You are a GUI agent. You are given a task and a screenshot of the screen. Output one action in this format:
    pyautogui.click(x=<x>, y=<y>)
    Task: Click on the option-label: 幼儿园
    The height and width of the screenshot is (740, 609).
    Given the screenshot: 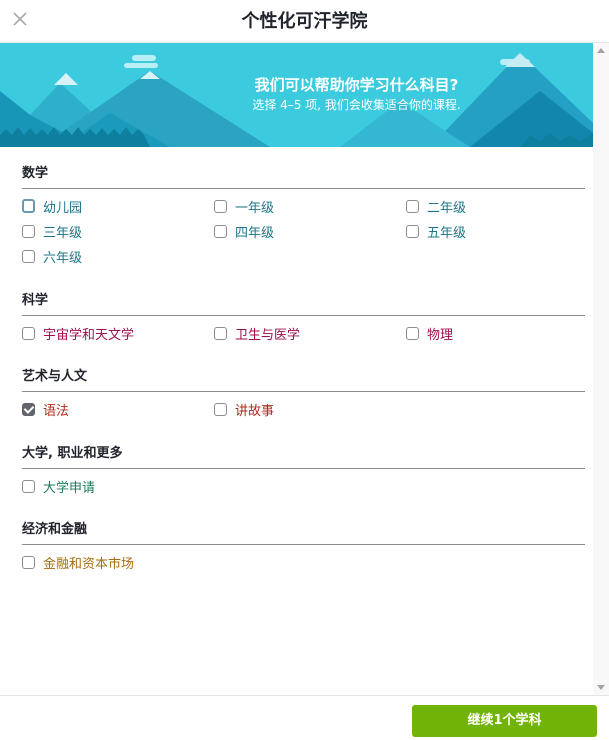 What is the action you would take?
    pyautogui.click(x=63, y=208)
    